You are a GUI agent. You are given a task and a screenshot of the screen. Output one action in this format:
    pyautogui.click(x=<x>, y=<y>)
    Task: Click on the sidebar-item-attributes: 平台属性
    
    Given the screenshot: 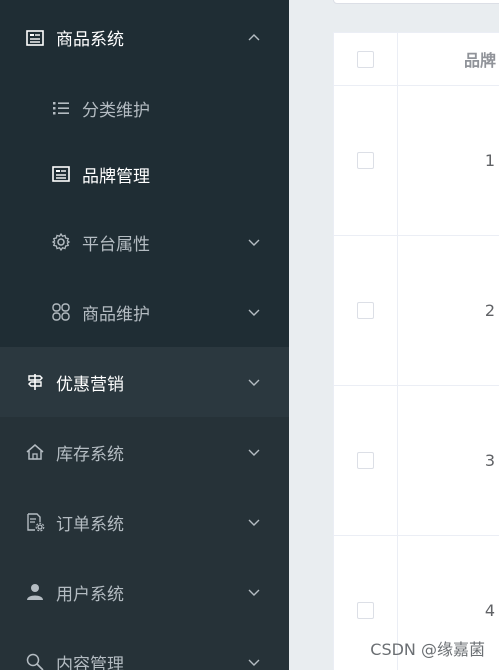 What is the action you would take?
    pyautogui.click(x=144, y=242)
    